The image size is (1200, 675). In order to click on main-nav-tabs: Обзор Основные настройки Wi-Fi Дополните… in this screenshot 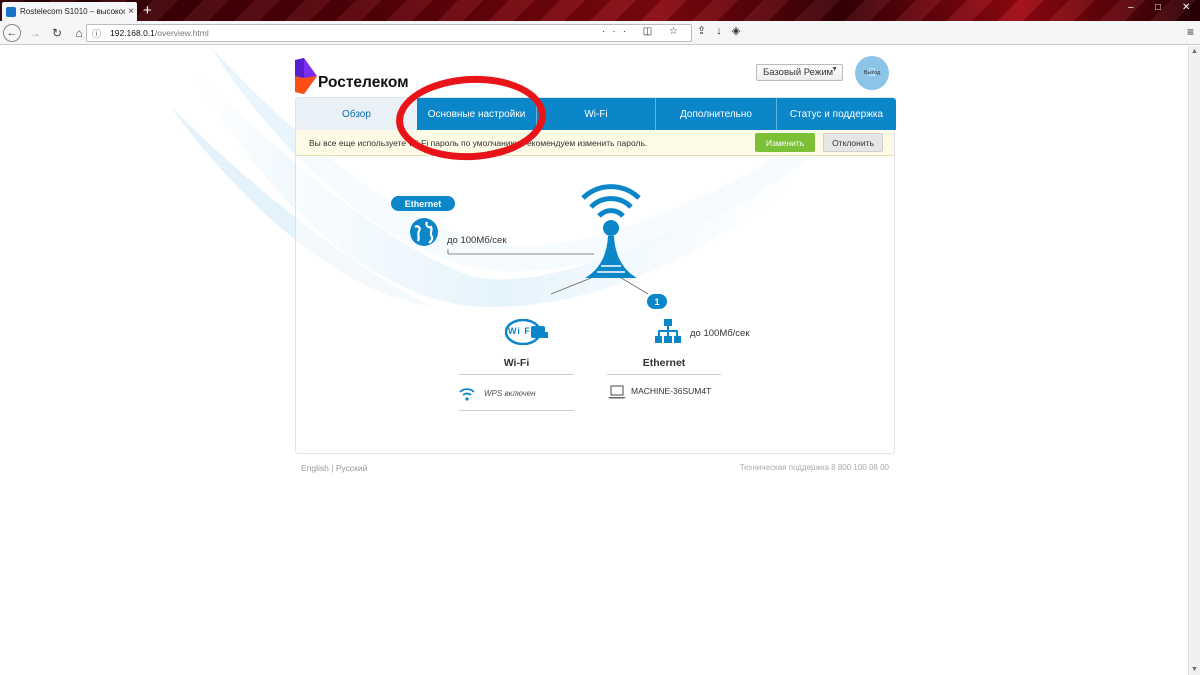, I will do `click(596, 114)`.